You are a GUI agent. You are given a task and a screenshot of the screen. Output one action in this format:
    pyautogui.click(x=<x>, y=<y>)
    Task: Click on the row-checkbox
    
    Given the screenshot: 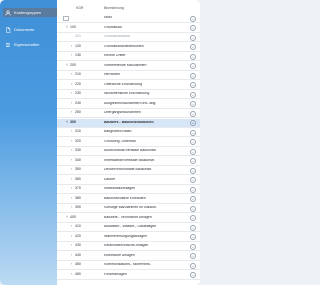 What is the action you would take?
    pyautogui.click(x=66, y=18)
    